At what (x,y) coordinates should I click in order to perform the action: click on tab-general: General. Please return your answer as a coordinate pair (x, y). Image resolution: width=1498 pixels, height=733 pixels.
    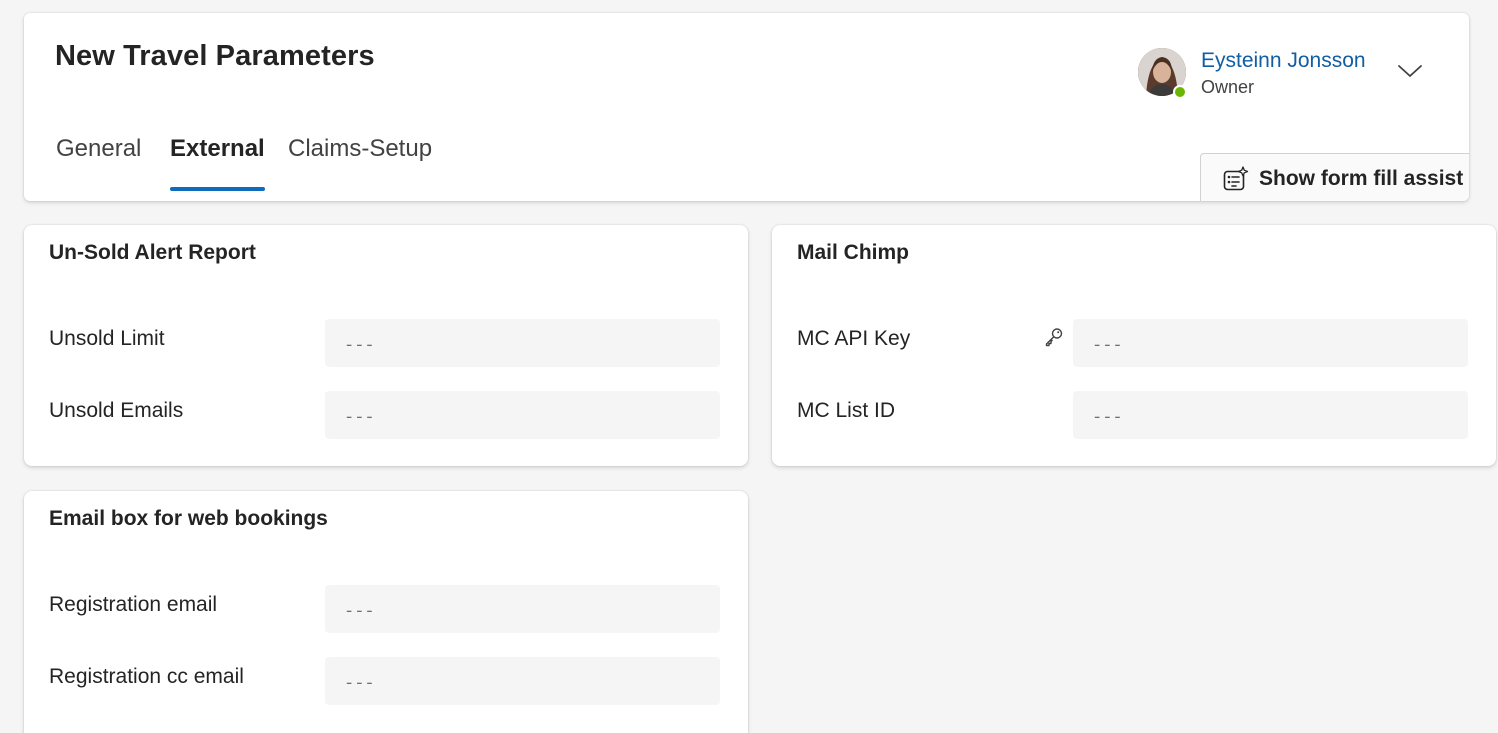
    Looking at the image, I should click on (98, 163).